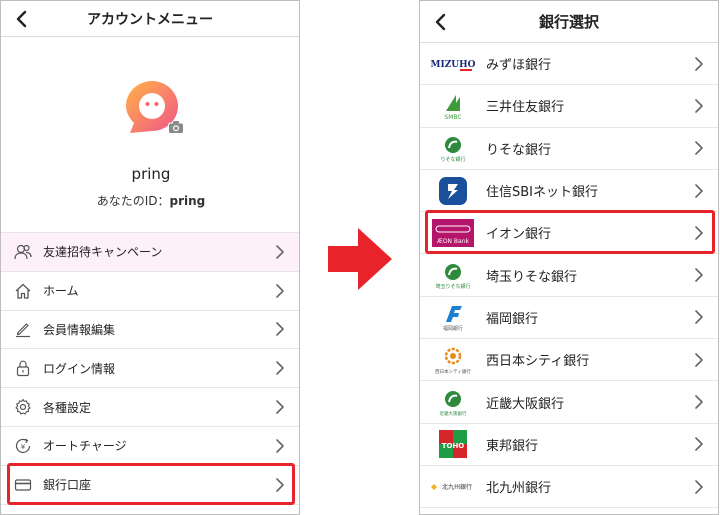  I want to click on toho-logo-text: TOHO, so click(453, 446).